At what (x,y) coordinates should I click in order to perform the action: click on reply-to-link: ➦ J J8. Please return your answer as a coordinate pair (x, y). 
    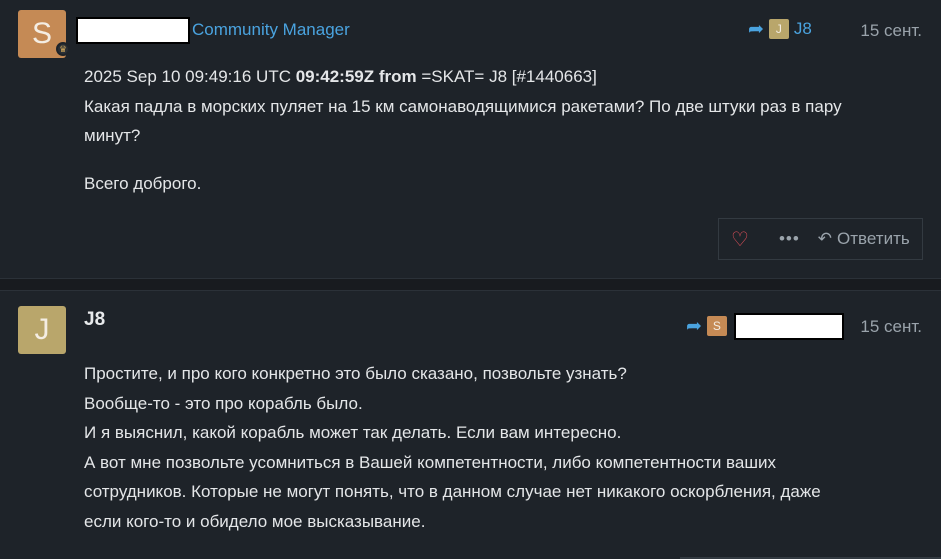
    Looking at the image, I should click on (780, 29).